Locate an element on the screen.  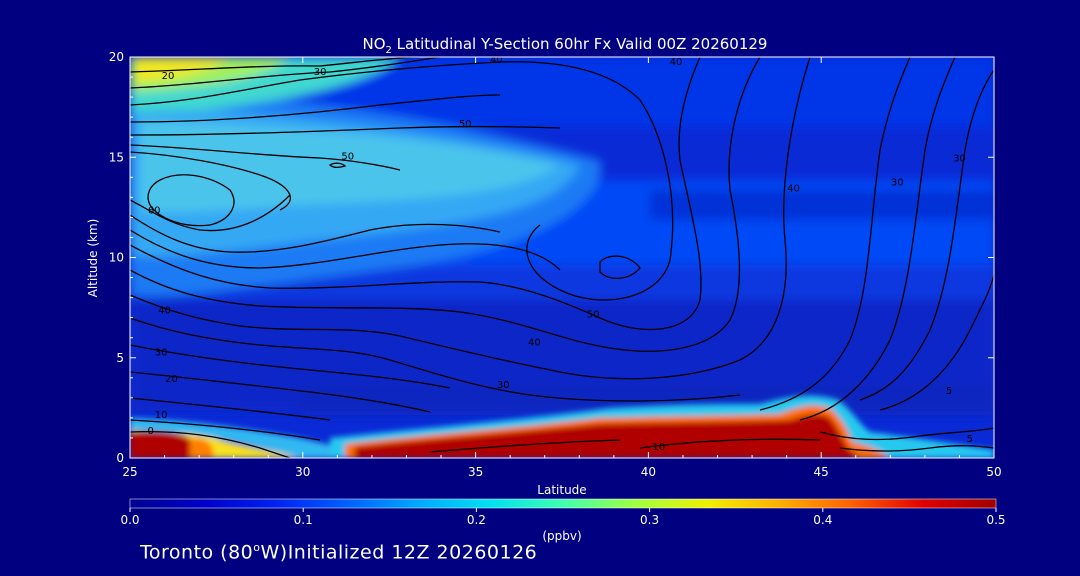
footer-initialized: W)Initialized 12Z 20260126 is located at coordinates (399, 552).